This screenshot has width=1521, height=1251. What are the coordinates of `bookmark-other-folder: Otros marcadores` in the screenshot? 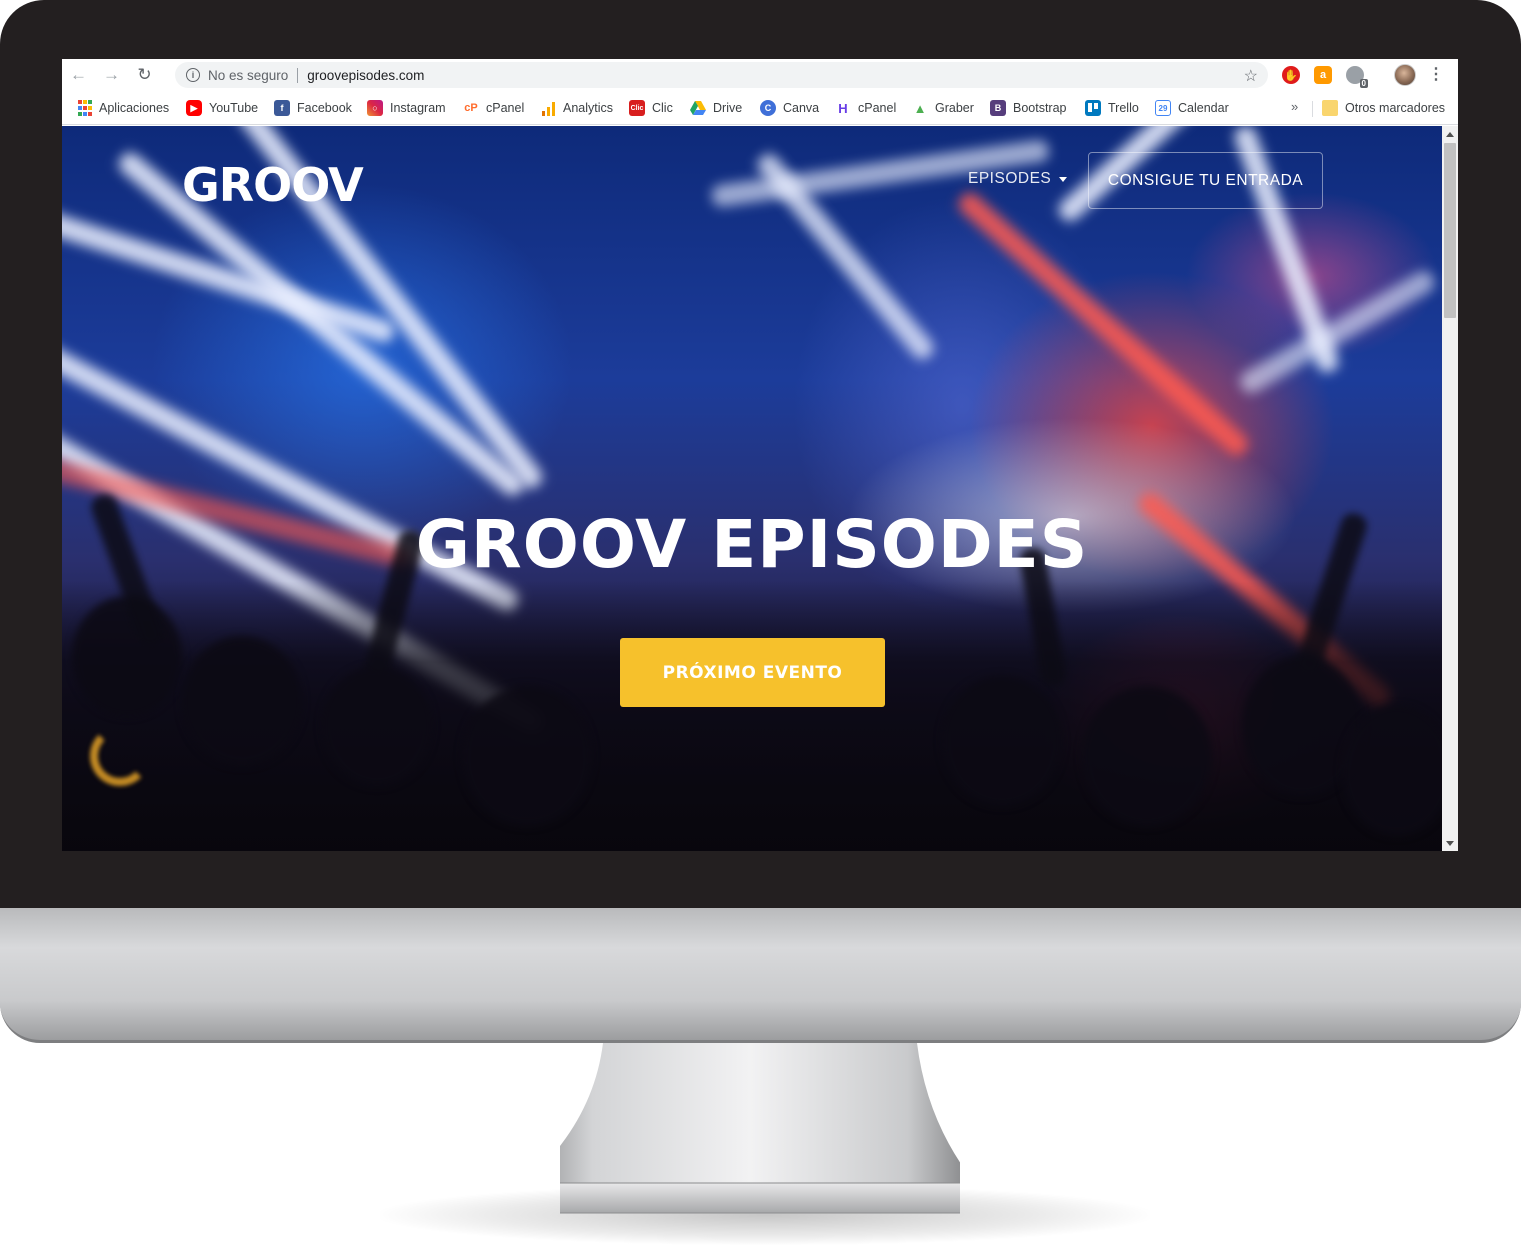 It's located at (1383, 108).